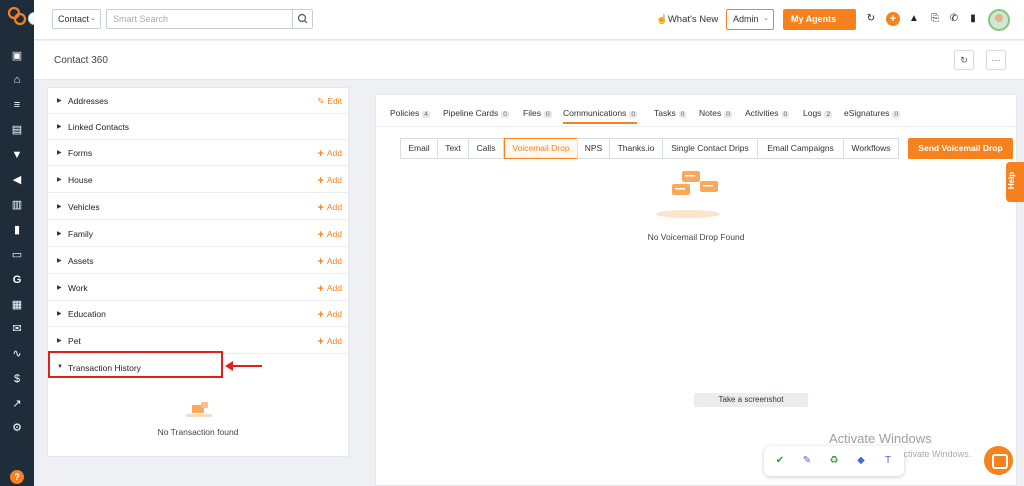 Image resolution: width=1024 pixels, height=486 pixels. What do you see at coordinates (767, 113) in the screenshot?
I see `tab-activities: Activities 0` at bounding box center [767, 113].